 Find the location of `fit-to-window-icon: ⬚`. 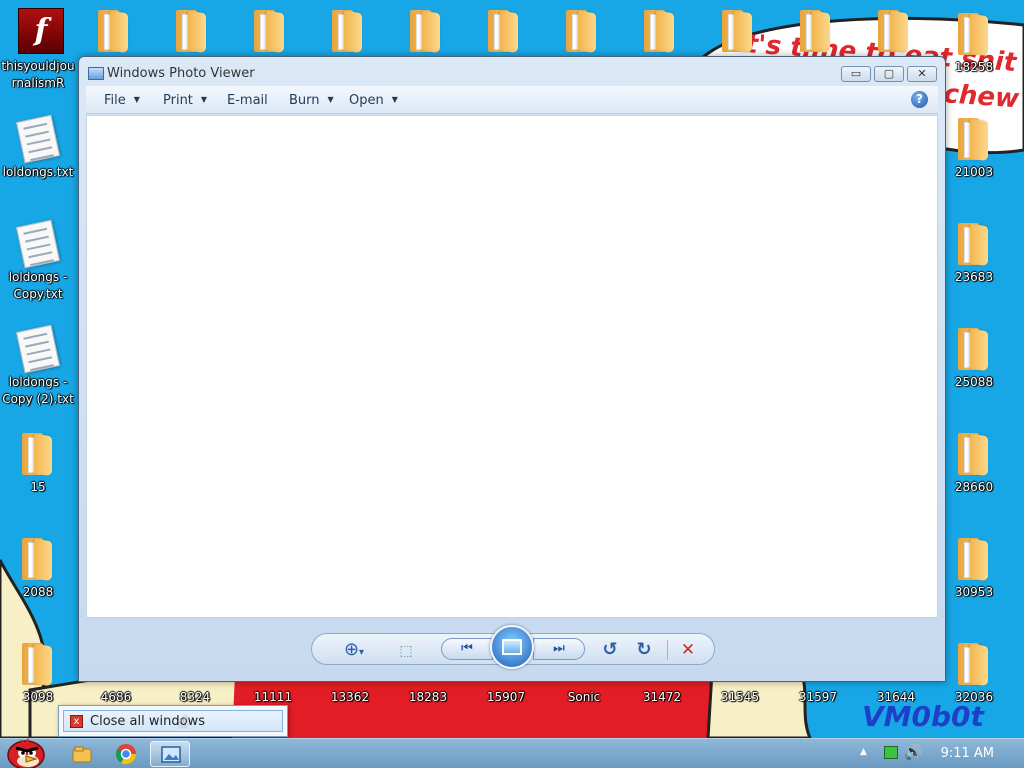

fit-to-window-icon: ⬚ is located at coordinates (406, 651).